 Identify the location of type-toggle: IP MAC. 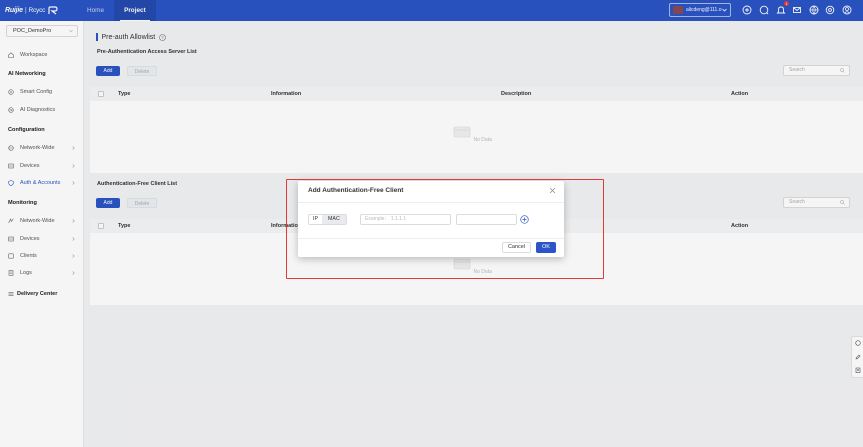
(327, 219).